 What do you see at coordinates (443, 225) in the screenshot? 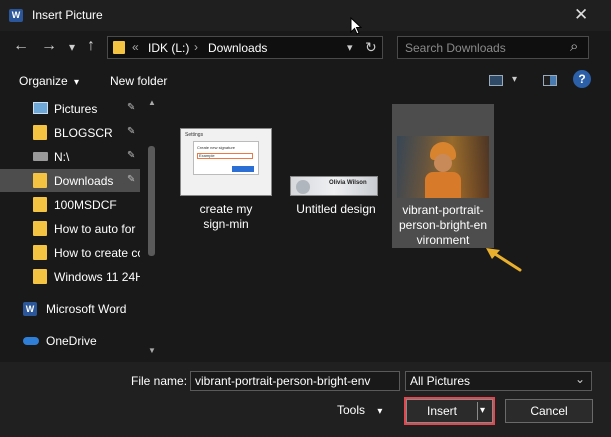
I see `file-name-line-2: person-bright-en` at bounding box center [443, 225].